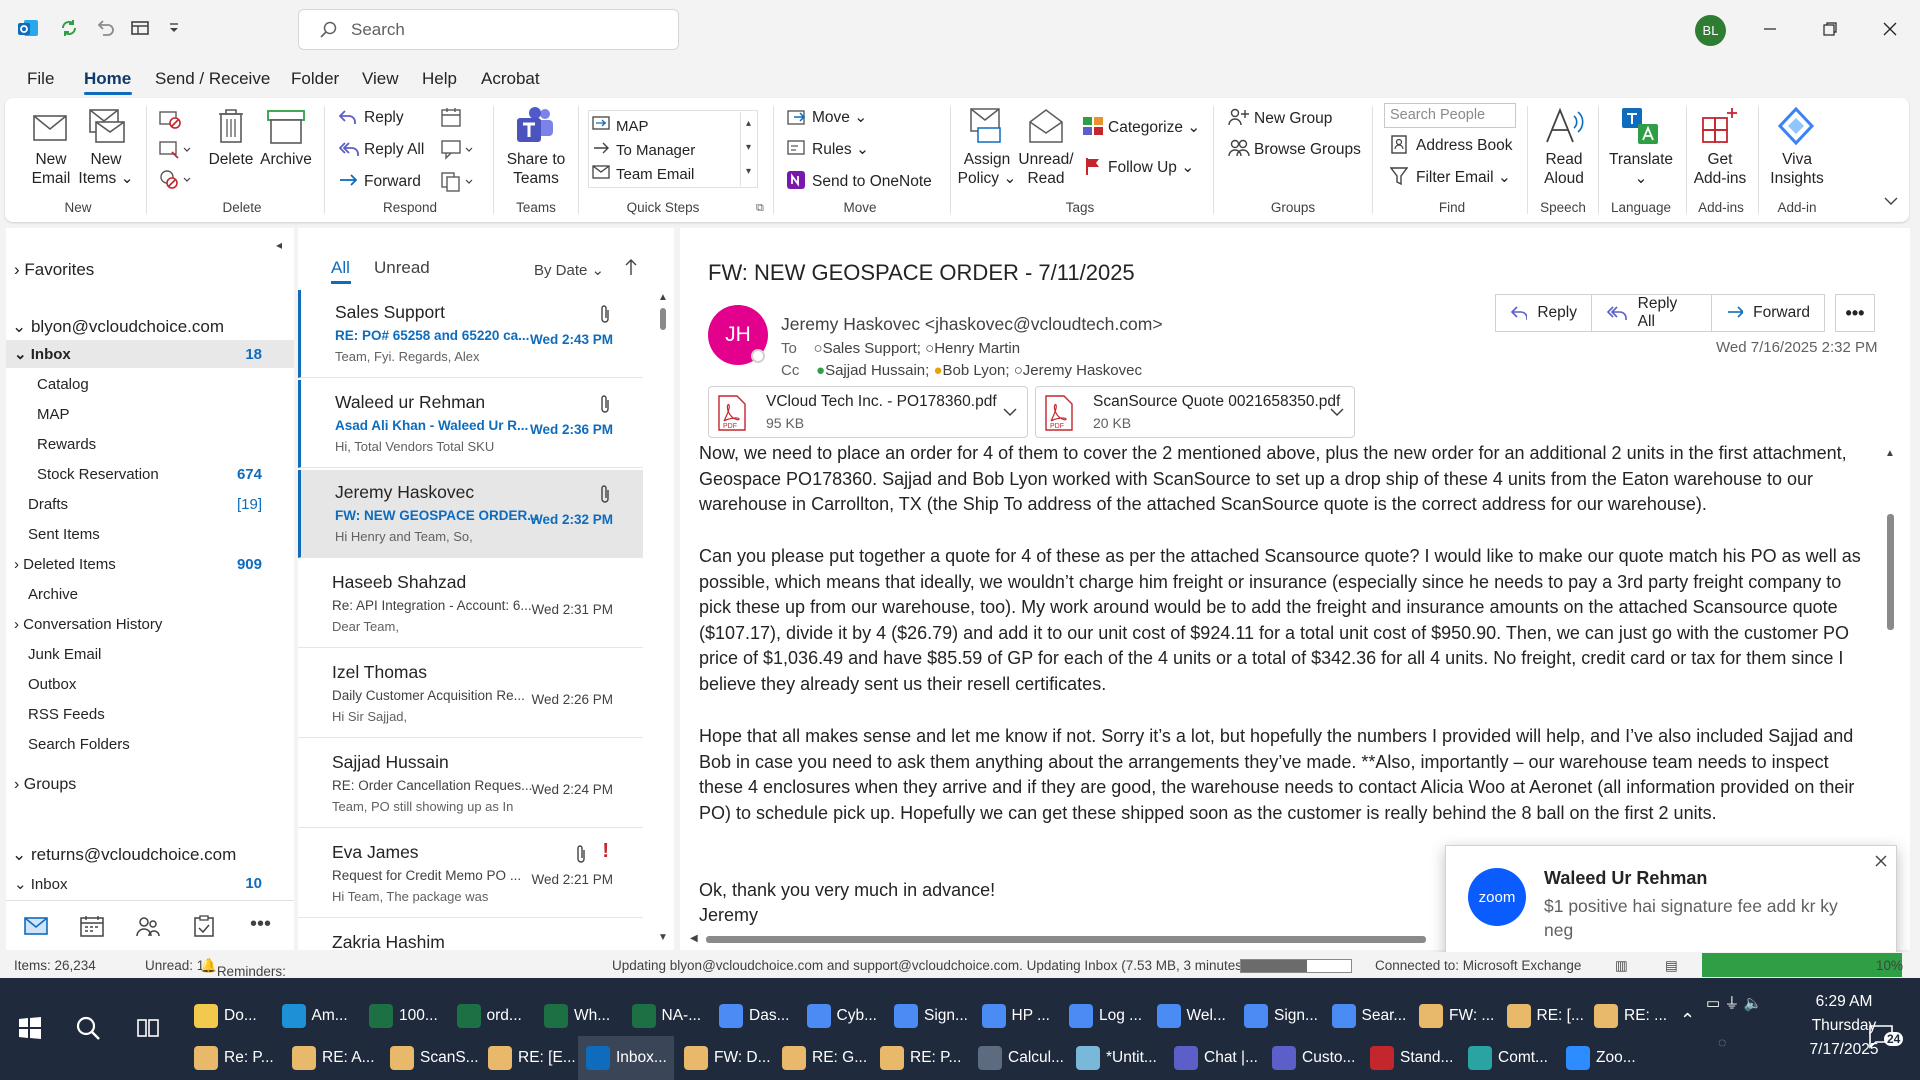  I want to click on scroll-left-icon: ◀, so click(694, 938).